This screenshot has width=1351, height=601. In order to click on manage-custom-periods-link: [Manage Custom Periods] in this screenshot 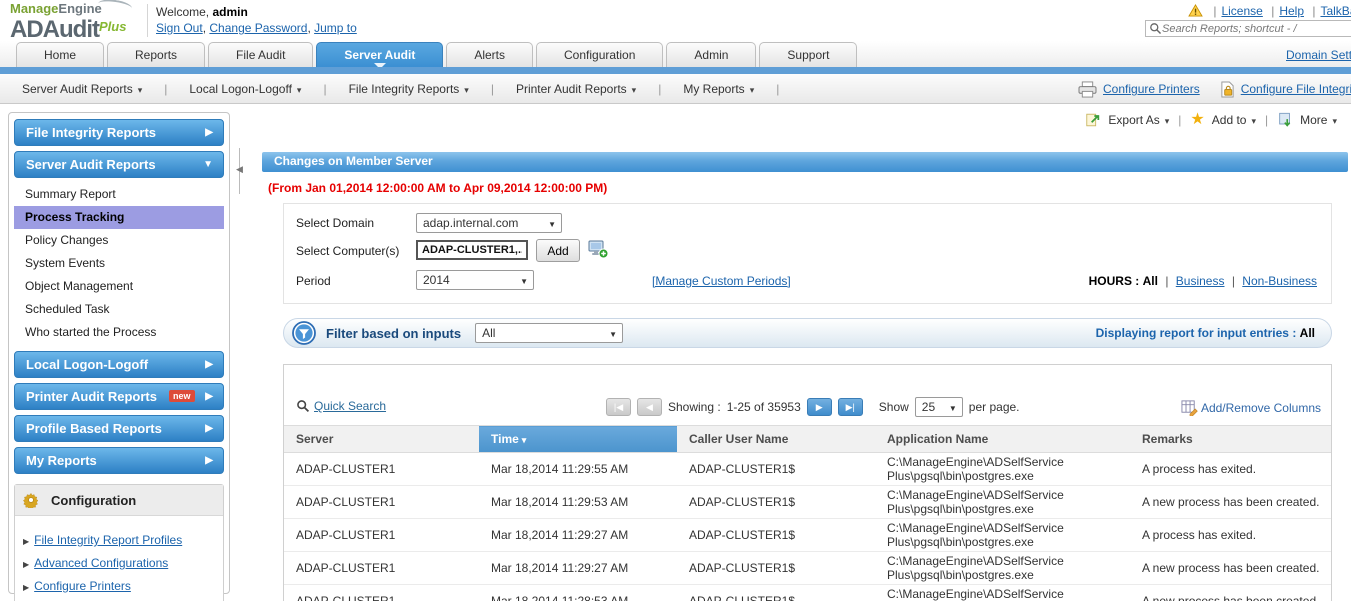, I will do `click(721, 281)`.